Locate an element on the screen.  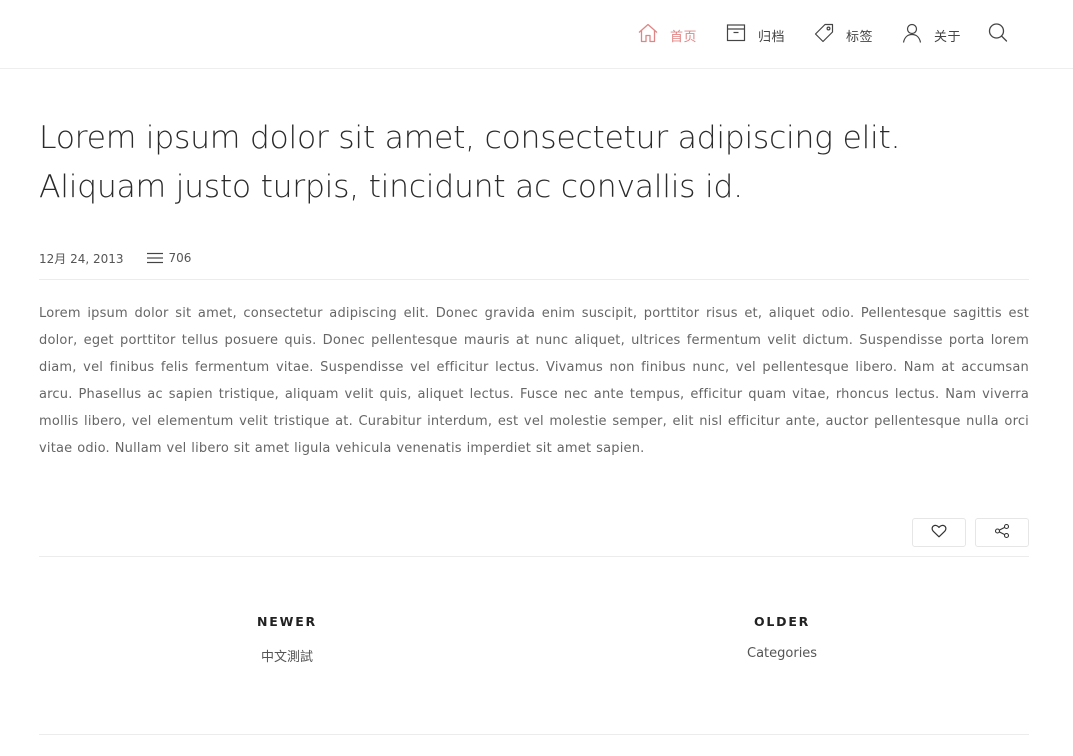
nav-label-about: 关于 is located at coordinates (947, 37).